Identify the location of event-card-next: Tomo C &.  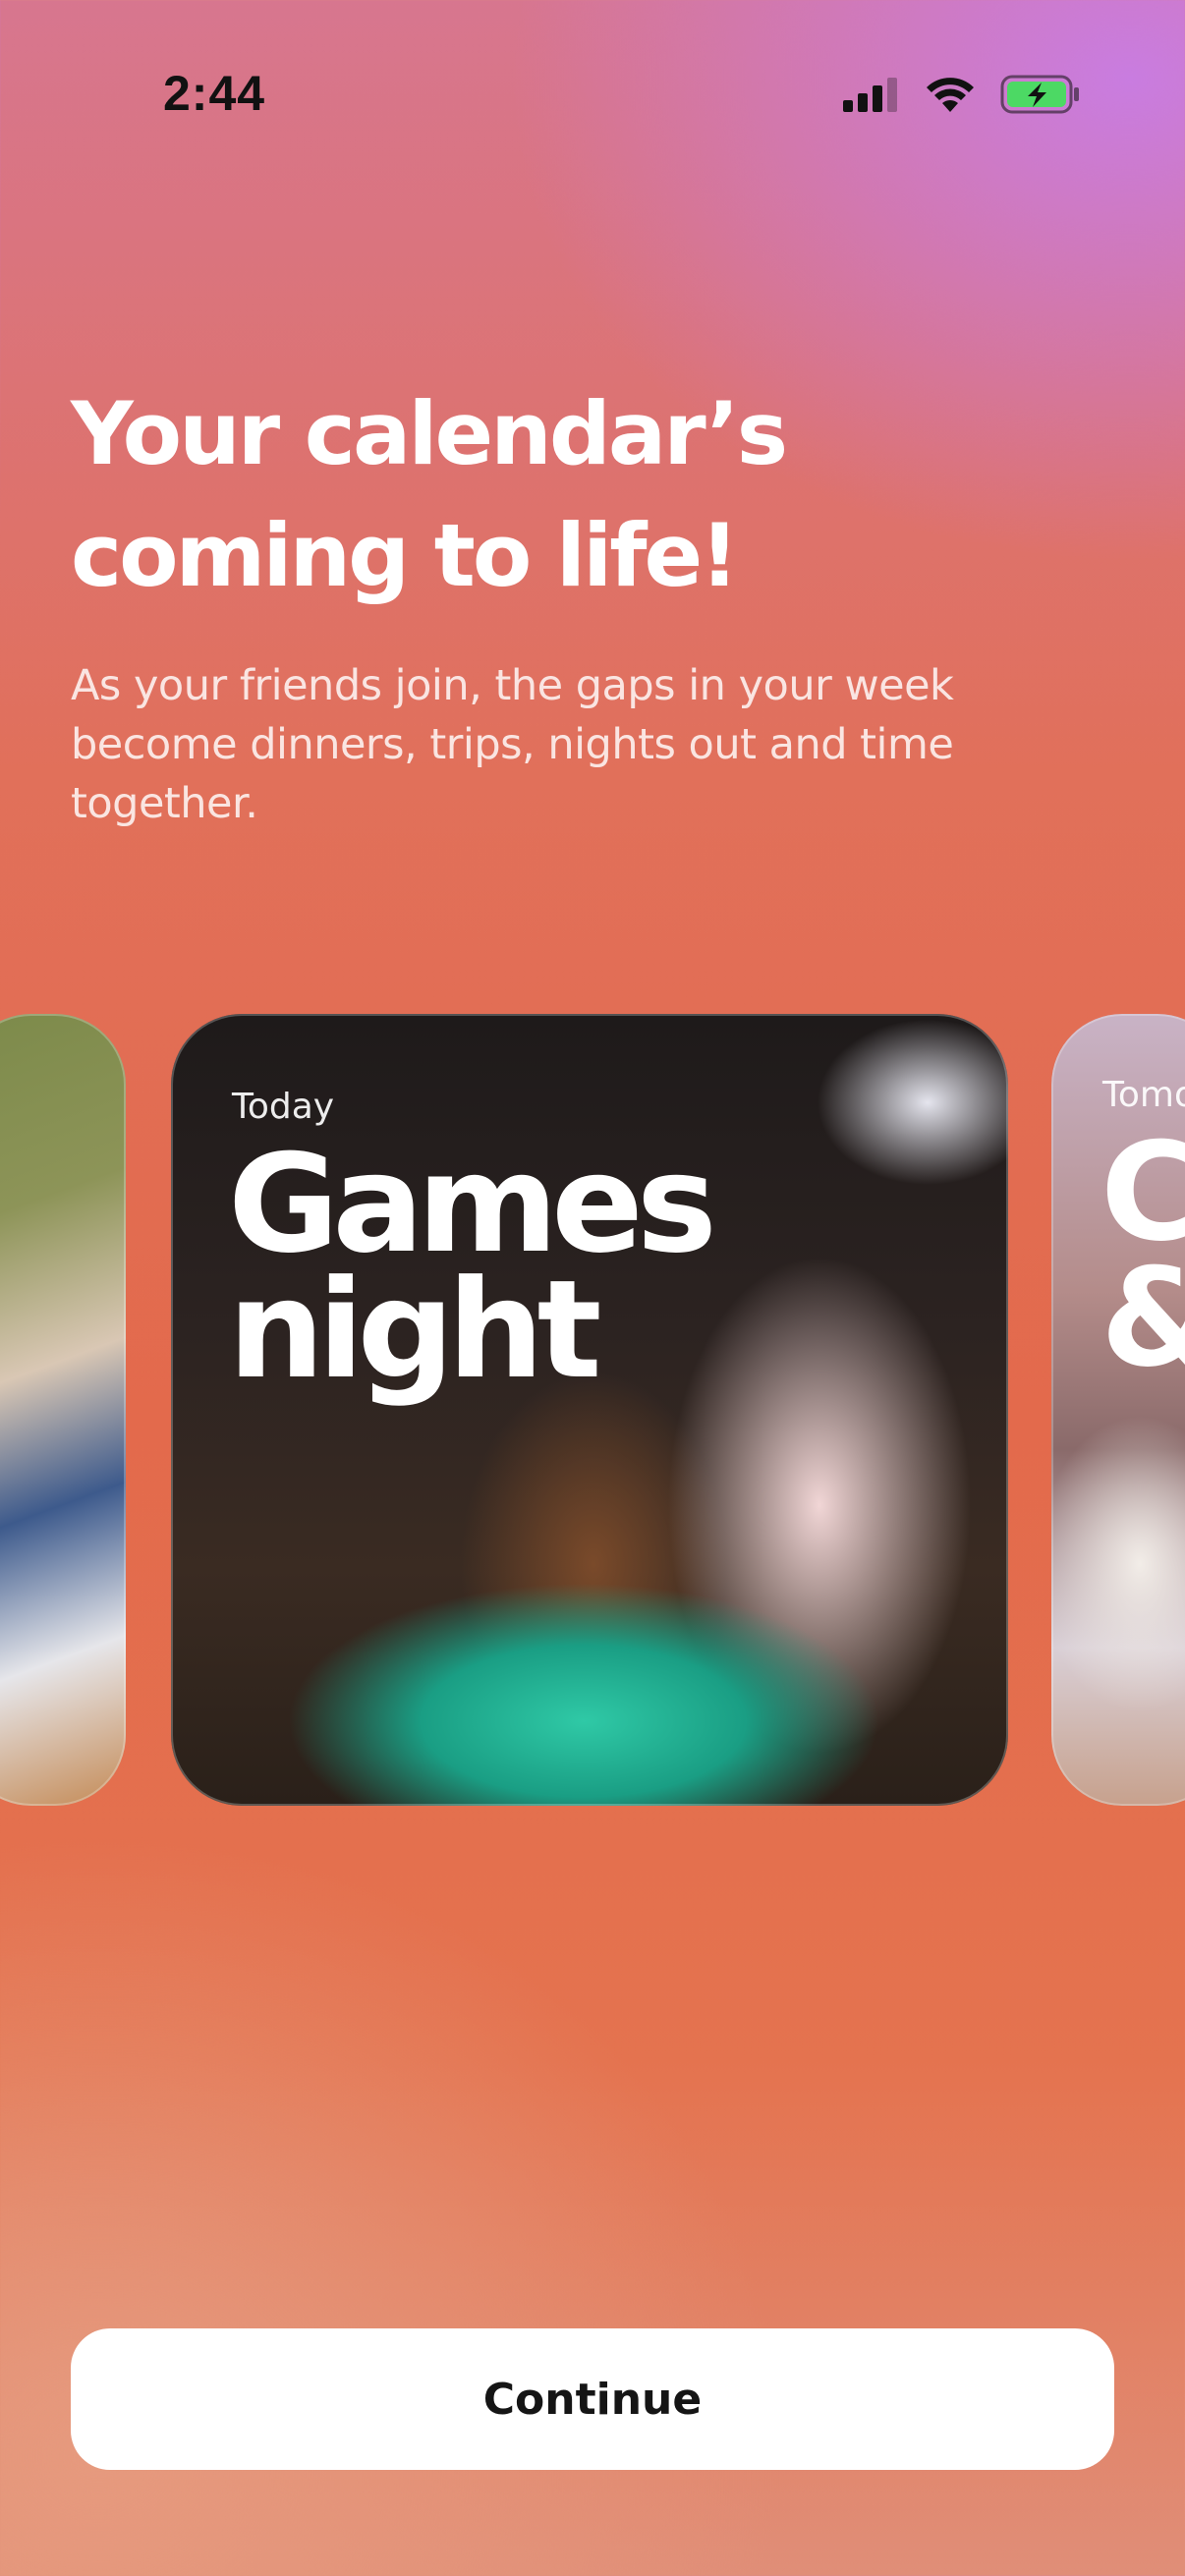
(1118, 1410).